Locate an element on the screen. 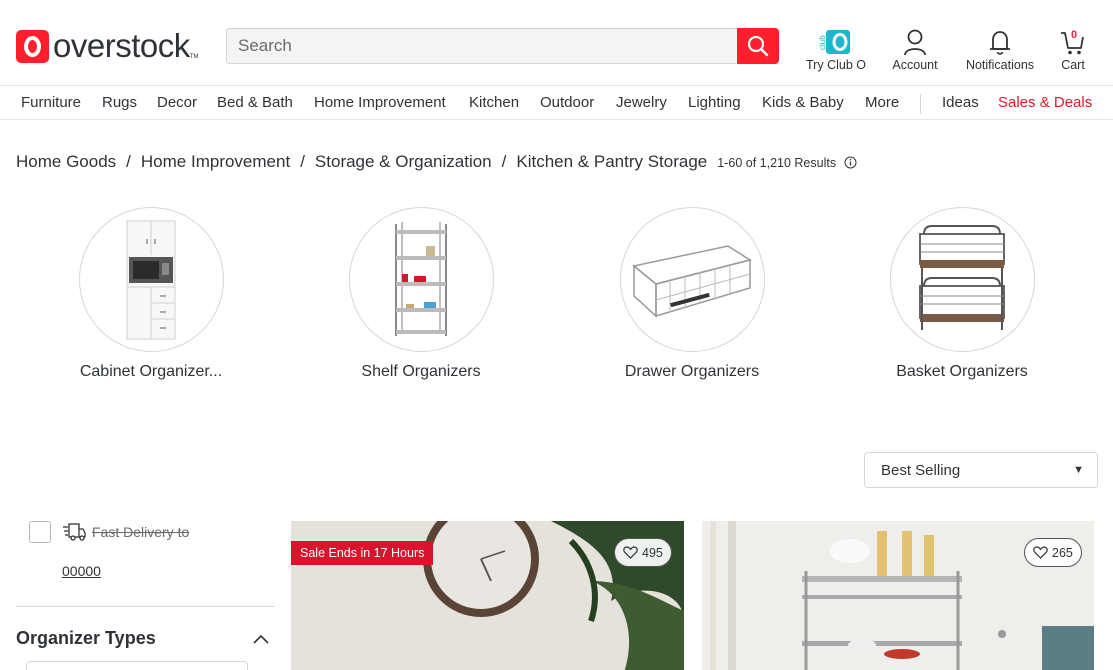  try-club-o-button: club Try Club O is located at coordinates (836, 49).